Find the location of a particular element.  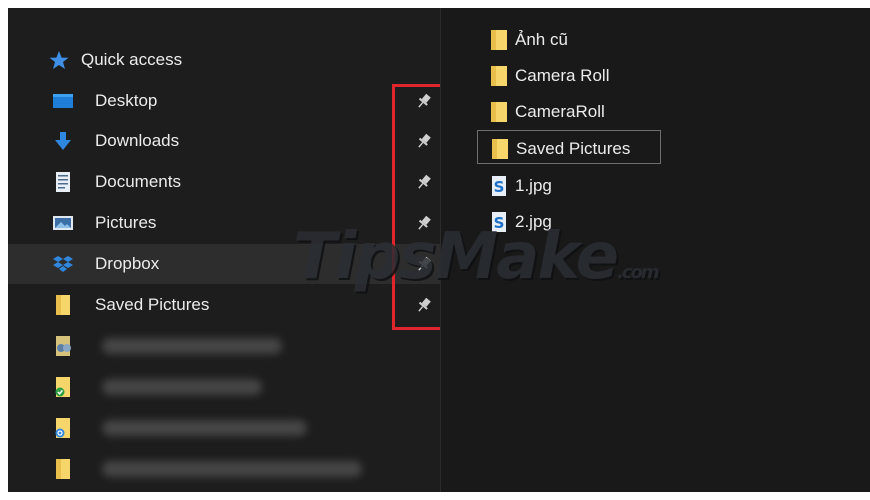

dropbox-icon is located at coordinates (63, 264).